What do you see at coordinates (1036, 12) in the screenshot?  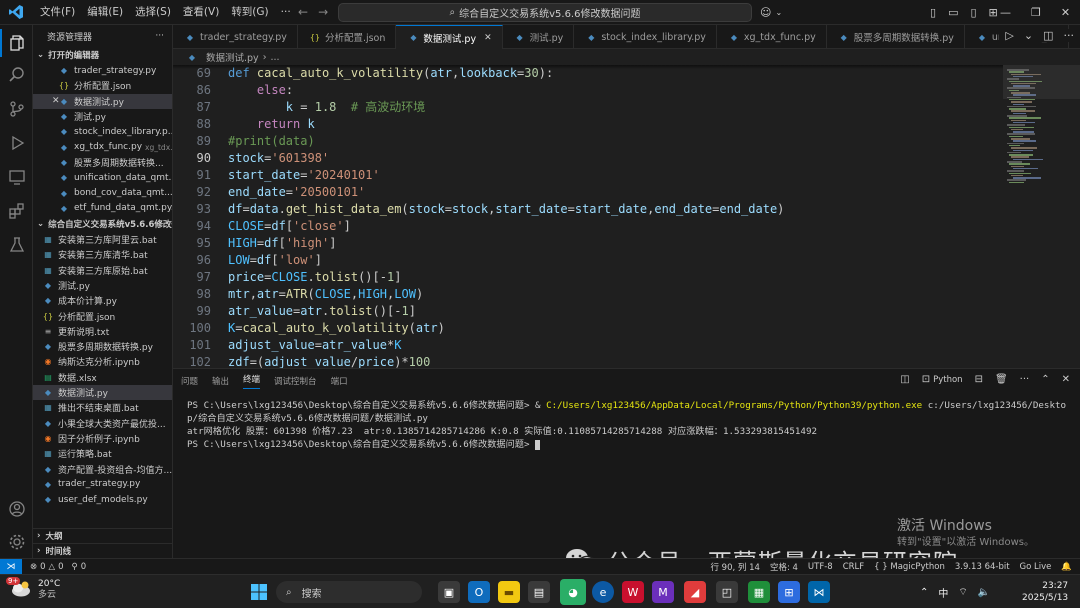 I see `restore-icon: ❐` at bounding box center [1036, 12].